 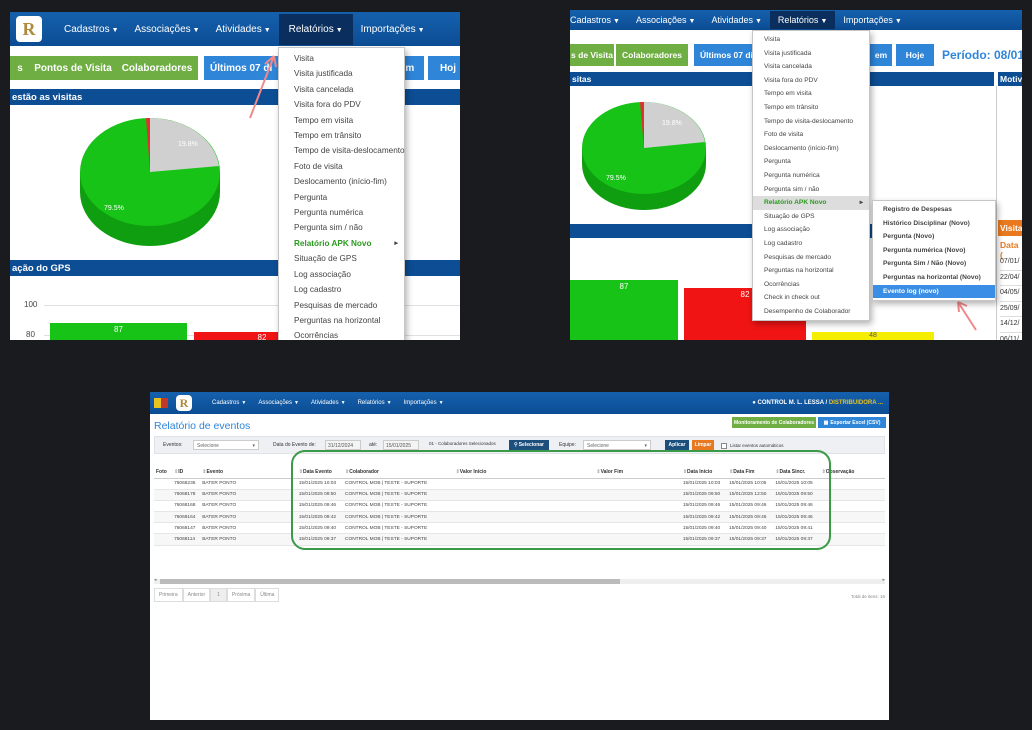 What do you see at coordinates (267, 595) in the screenshot?
I see `page-last: Última` at bounding box center [267, 595].